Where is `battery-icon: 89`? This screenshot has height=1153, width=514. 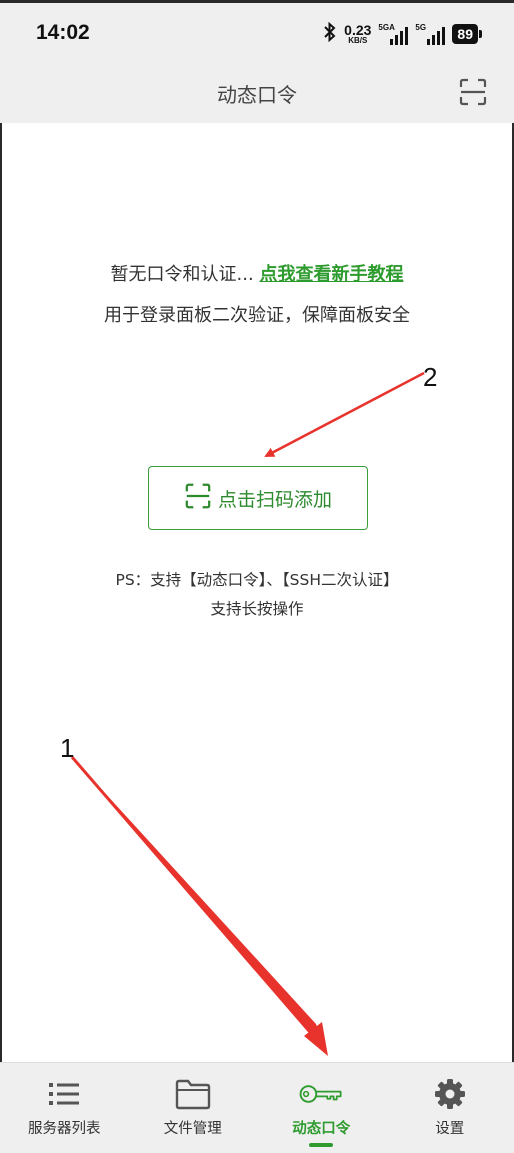 battery-icon: 89 is located at coordinates (467, 34).